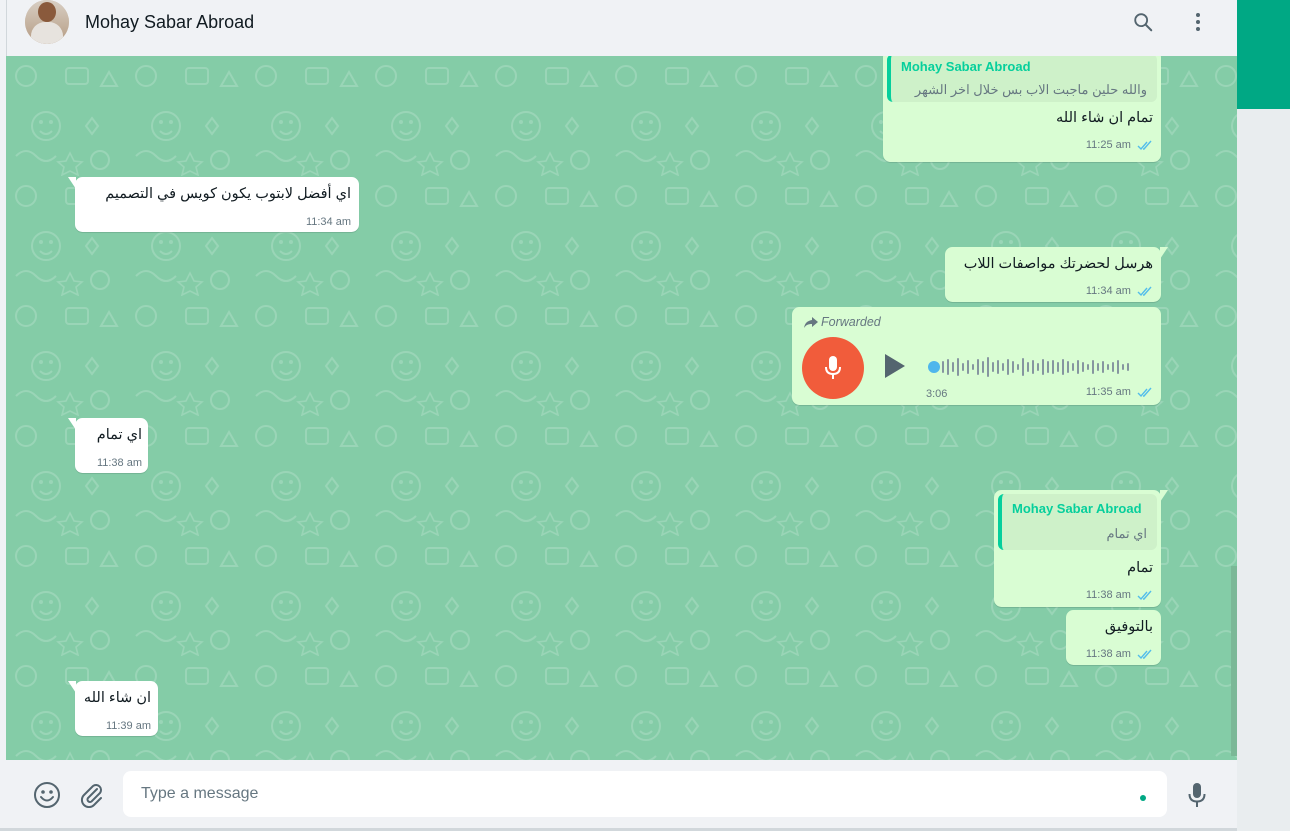 Image resolution: width=1290 pixels, height=831 pixels. I want to click on side-accent-strip, so click(1263, 54).